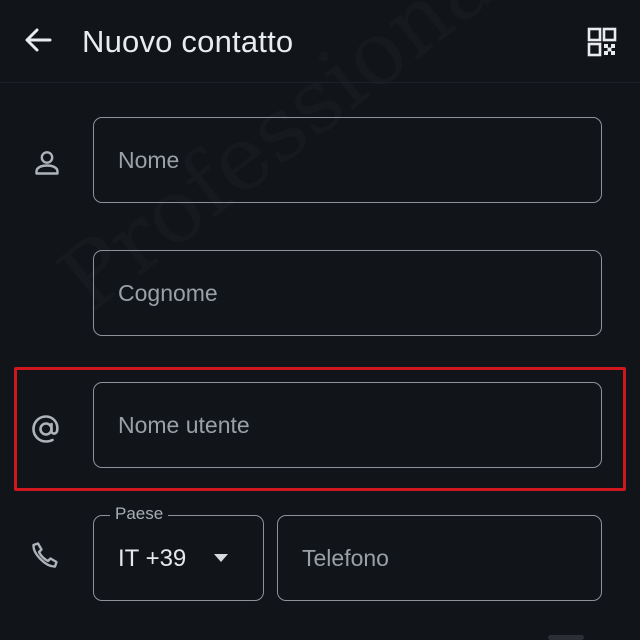 This screenshot has height=640, width=640. Describe the element at coordinates (221, 558) in the screenshot. I see `dropdown-arrow-icon` at that location.